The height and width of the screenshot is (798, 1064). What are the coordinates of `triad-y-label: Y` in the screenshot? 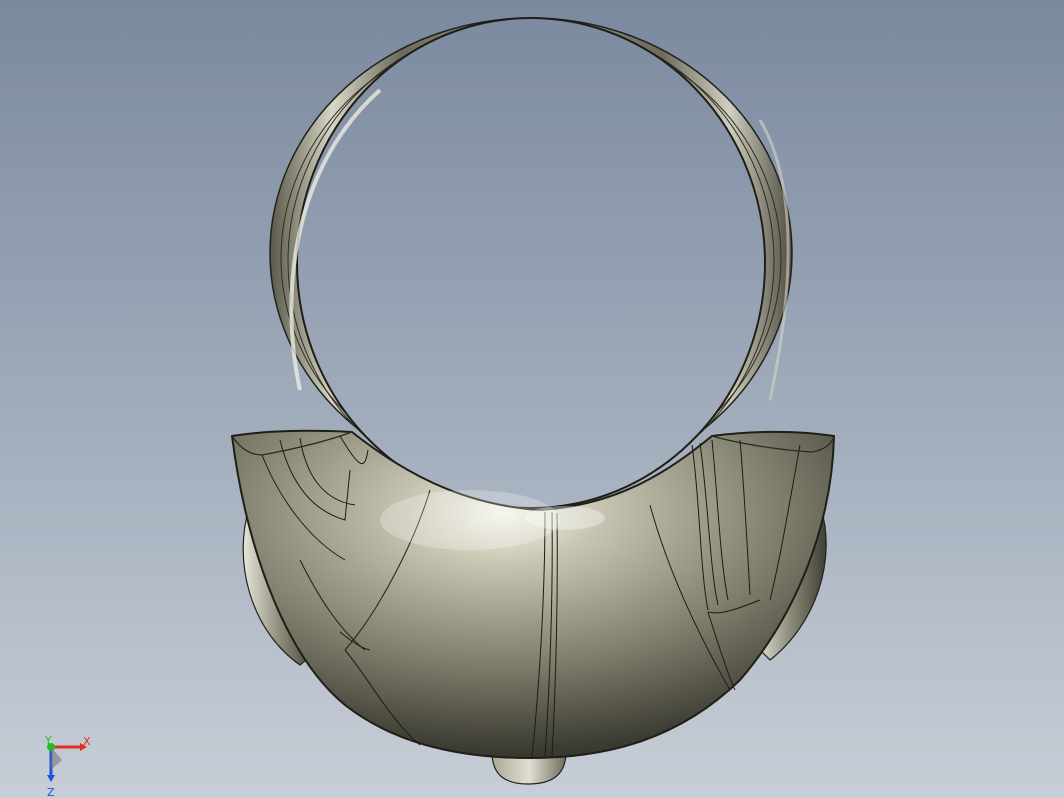 It's located at (48, 740).